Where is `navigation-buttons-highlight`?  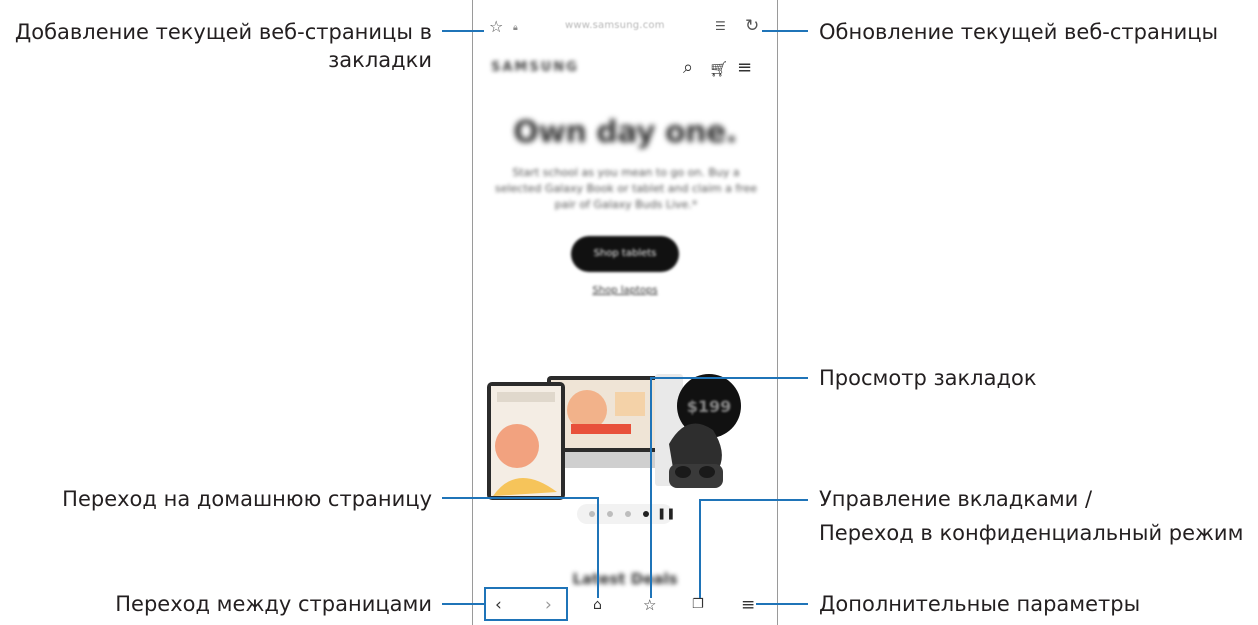 navigation-buttons-highlight is located at coordinates (526, 604).